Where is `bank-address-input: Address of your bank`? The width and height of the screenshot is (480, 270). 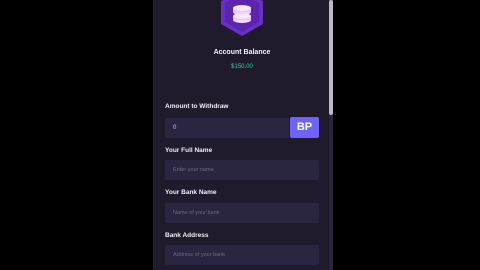 bank-address-input: Address of your bank is located at coordinates (242, 255).